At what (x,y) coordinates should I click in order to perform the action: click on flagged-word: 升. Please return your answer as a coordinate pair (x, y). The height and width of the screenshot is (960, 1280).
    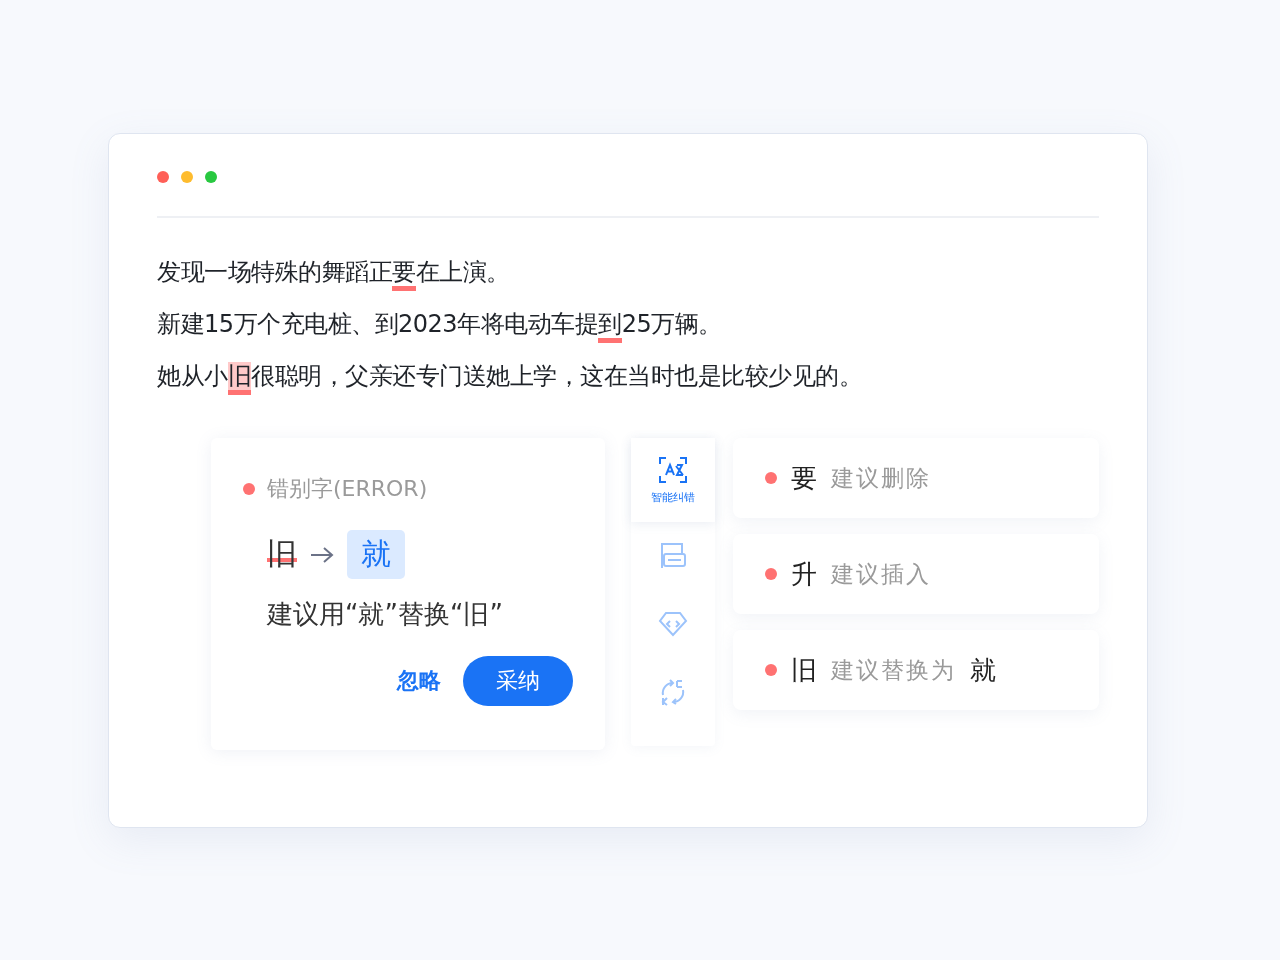
    Looking at the image, I should click on (804, 574).